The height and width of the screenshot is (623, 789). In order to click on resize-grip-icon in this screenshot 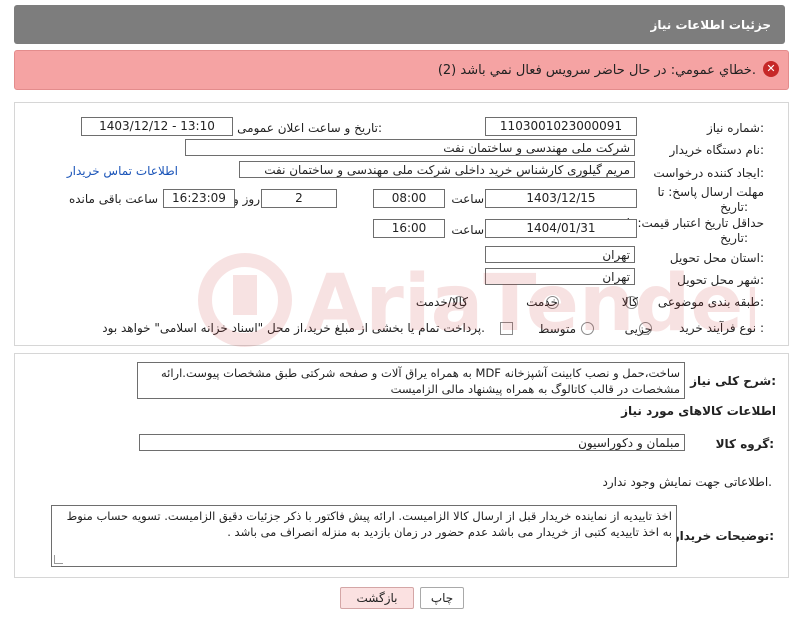, I will do `click(58, 559)`.